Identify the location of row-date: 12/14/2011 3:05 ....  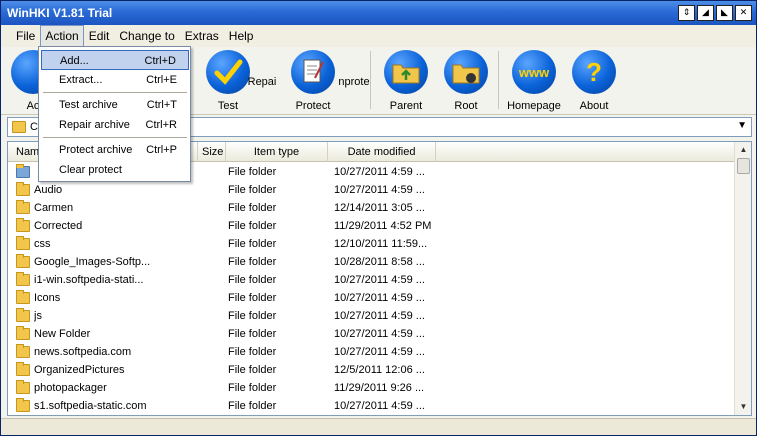
(379, 208).